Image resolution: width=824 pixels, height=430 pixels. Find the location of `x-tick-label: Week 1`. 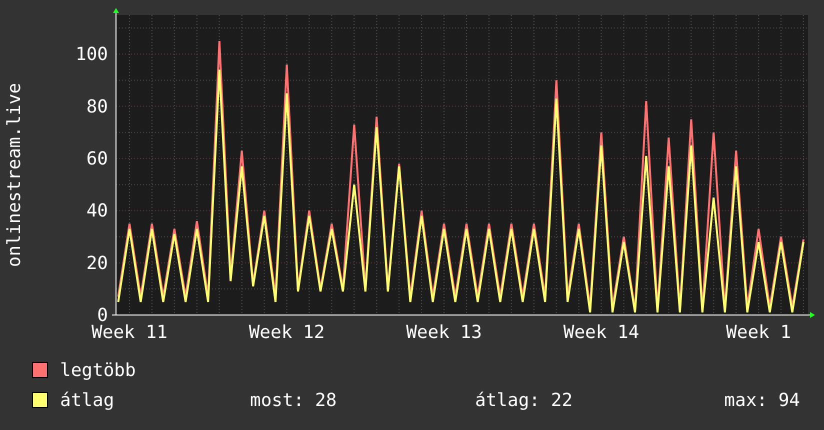

x-tick-label: Week 1 is located at coordinates (759, 332).